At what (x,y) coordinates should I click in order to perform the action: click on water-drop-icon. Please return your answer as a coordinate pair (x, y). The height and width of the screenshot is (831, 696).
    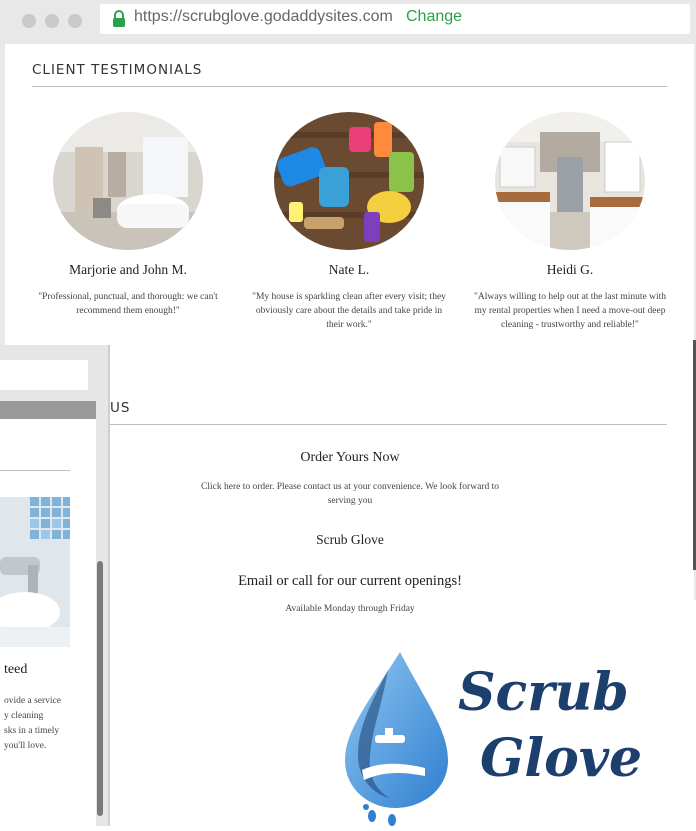
    Looking at the image, I should click on (396, 739).